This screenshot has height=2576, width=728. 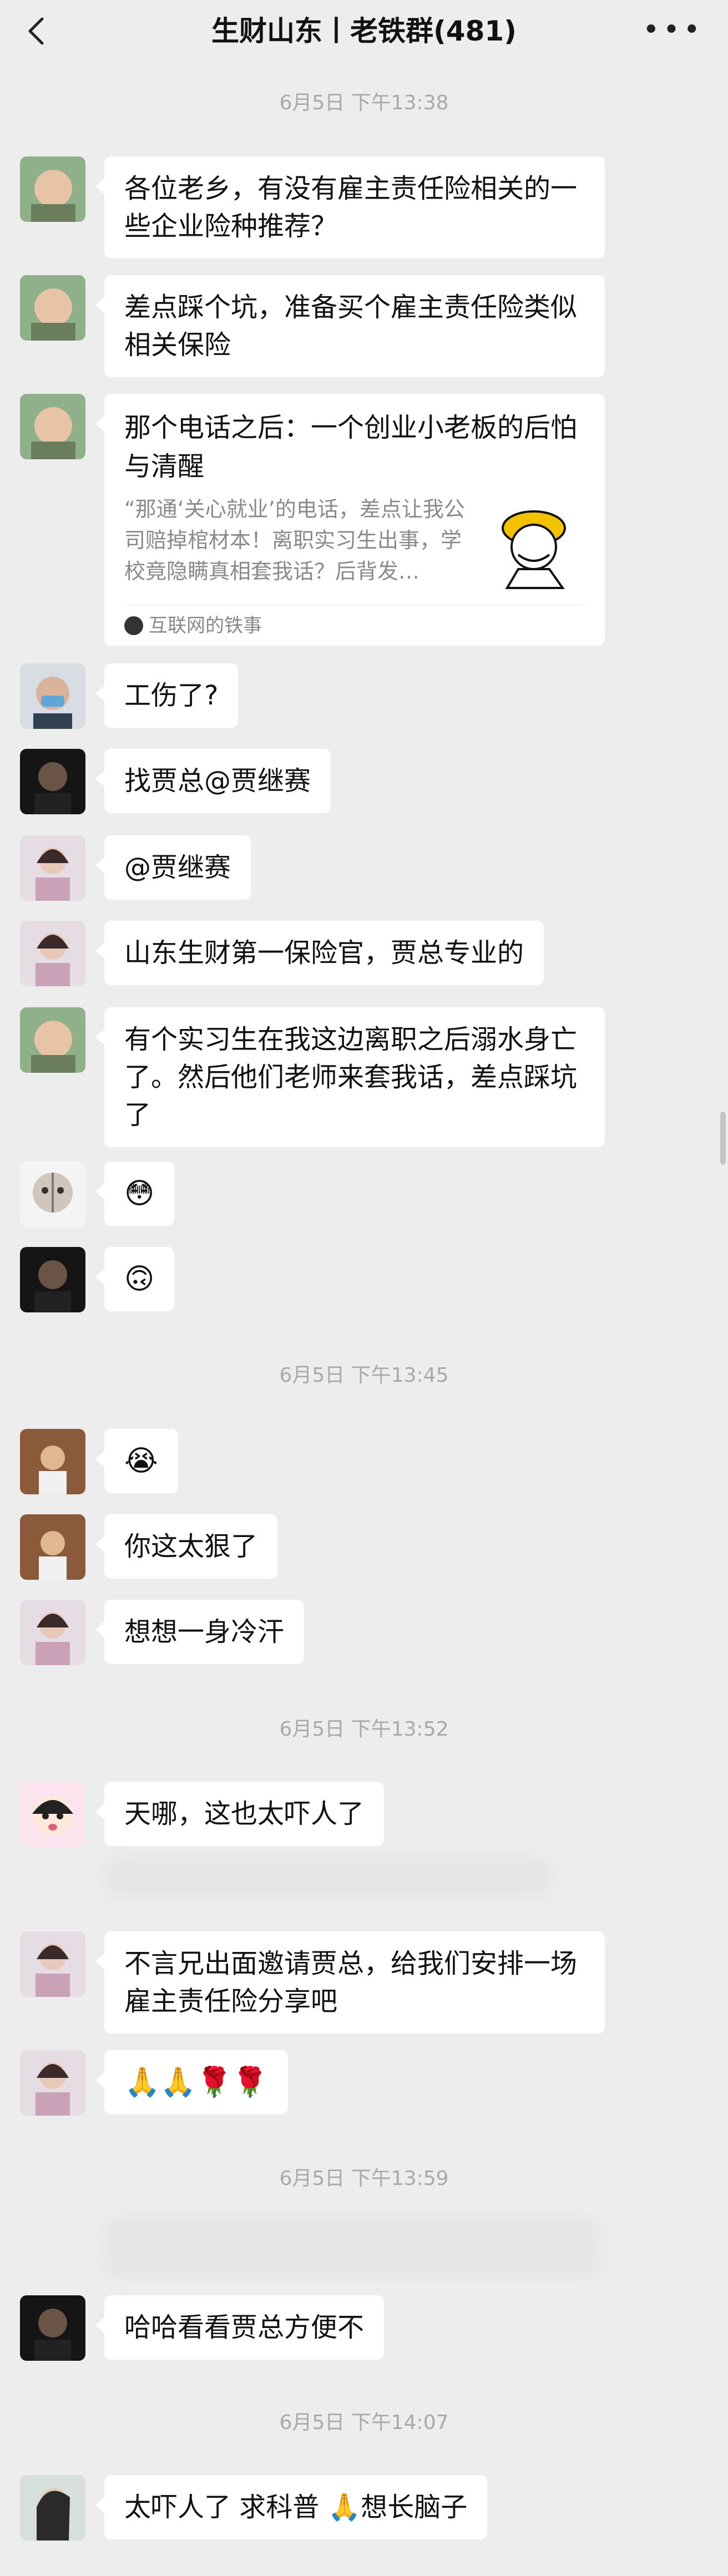 I want to click on more-icon: •••, so click(x=674, y=30).